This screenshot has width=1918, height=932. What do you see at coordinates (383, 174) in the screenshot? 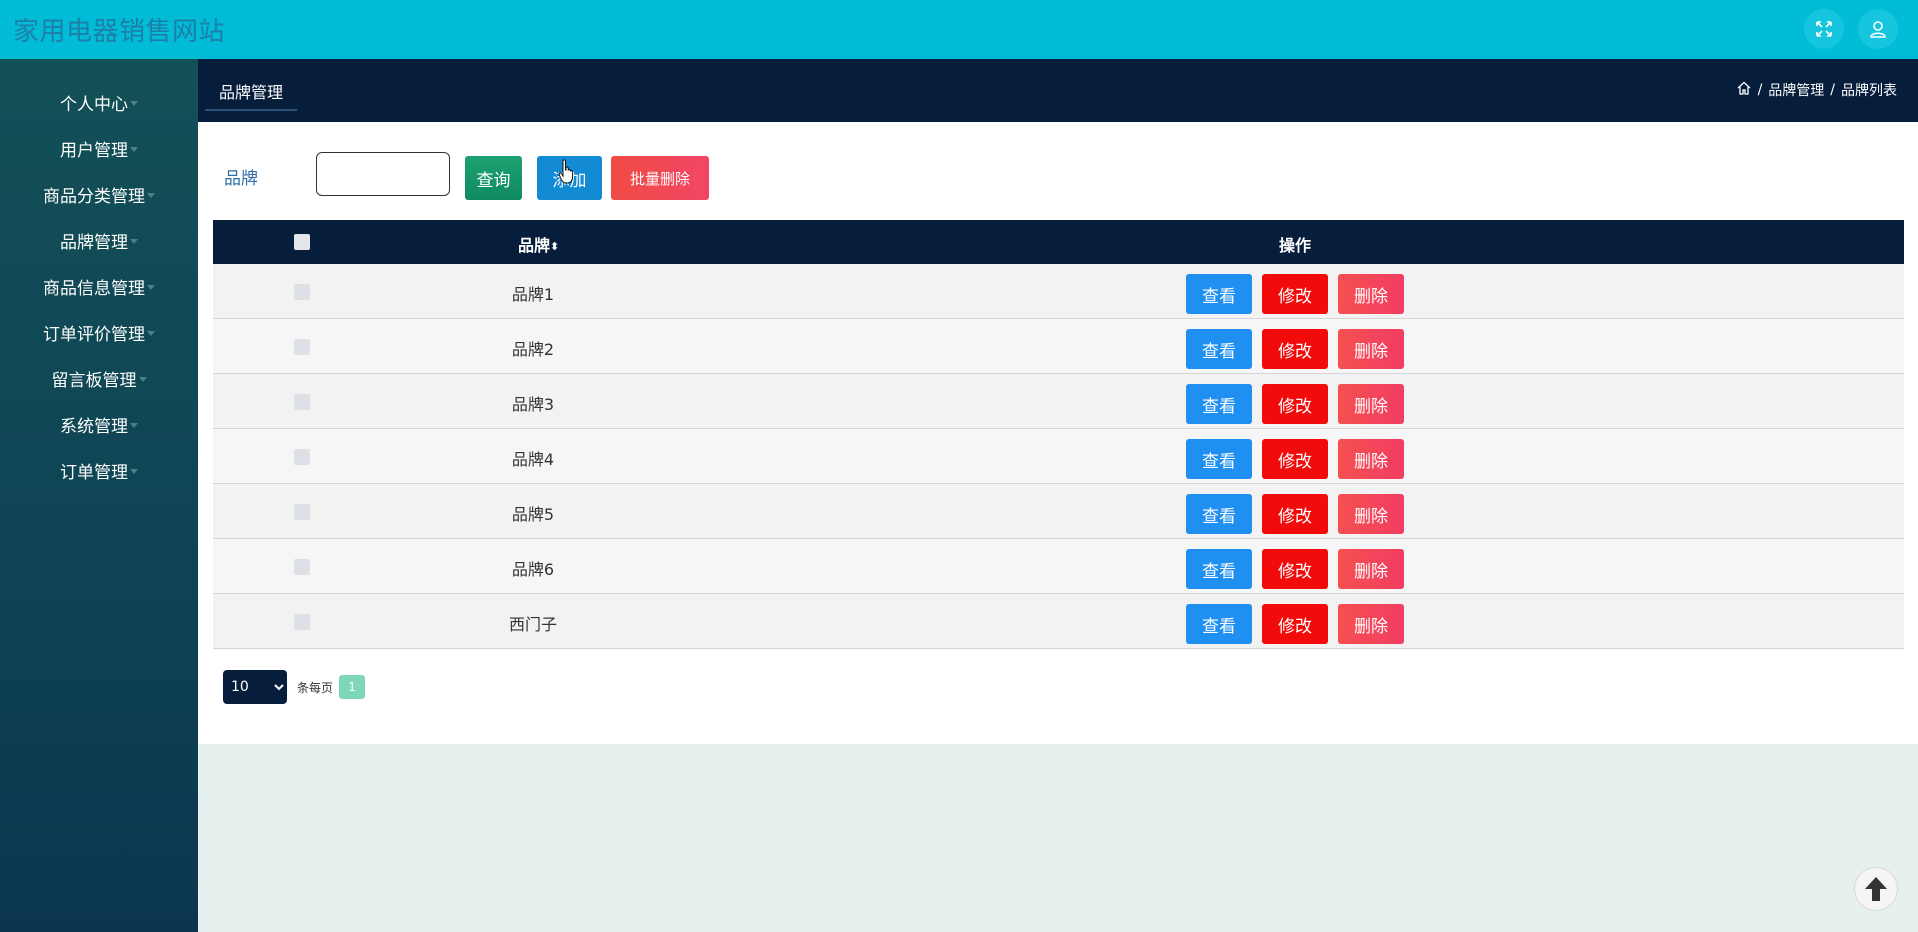
I see `brand-search-input` at bounding box center [383, 174].